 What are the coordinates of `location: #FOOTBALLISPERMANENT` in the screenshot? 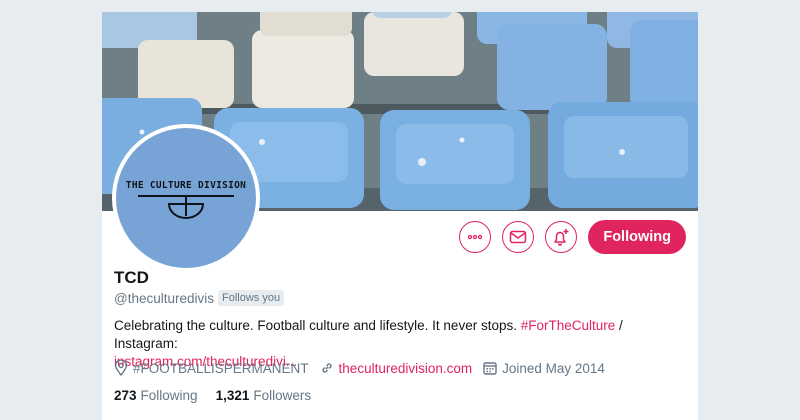 It's located at (211, 368).